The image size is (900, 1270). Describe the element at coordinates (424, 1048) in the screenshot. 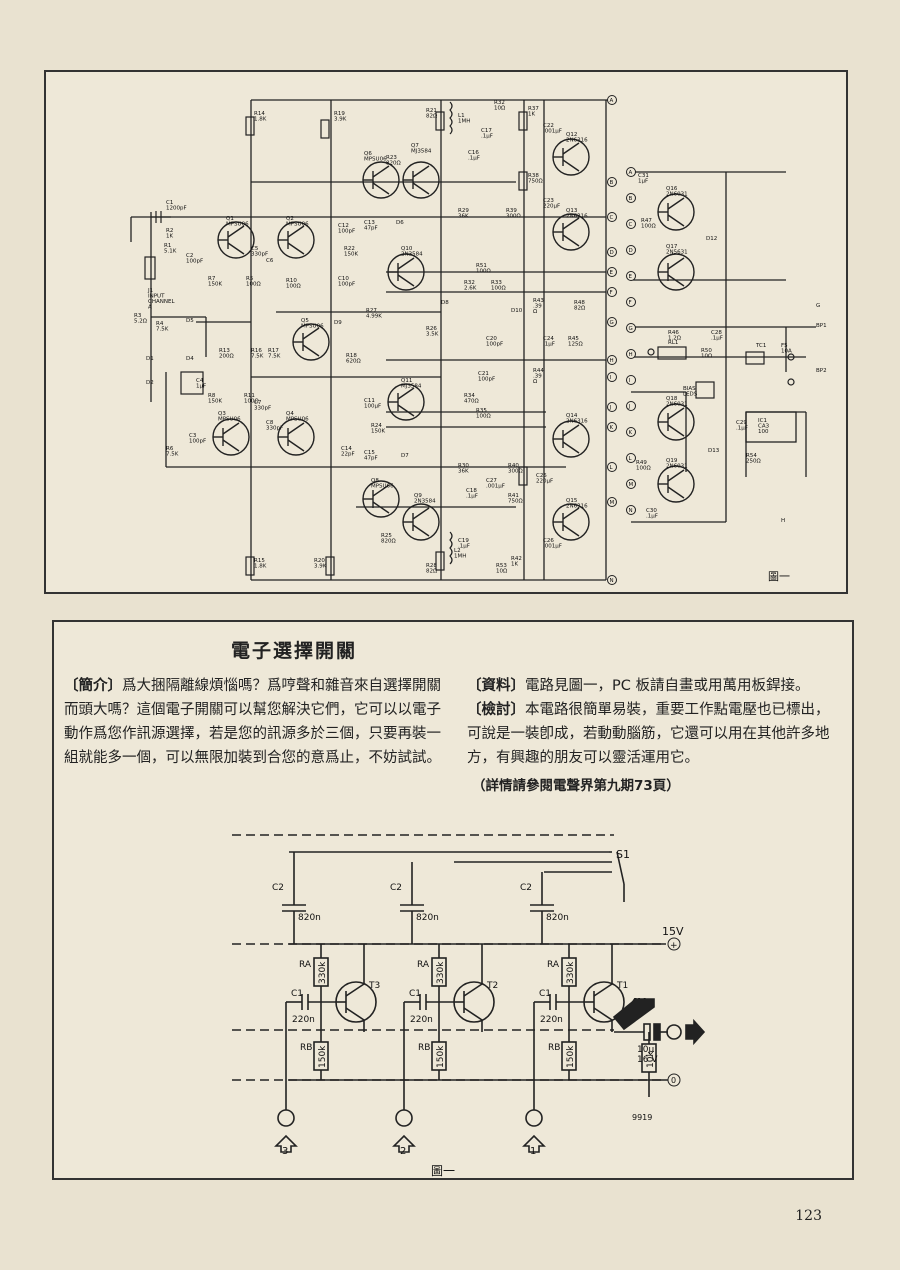

I see `rb-label: RB` at that location.